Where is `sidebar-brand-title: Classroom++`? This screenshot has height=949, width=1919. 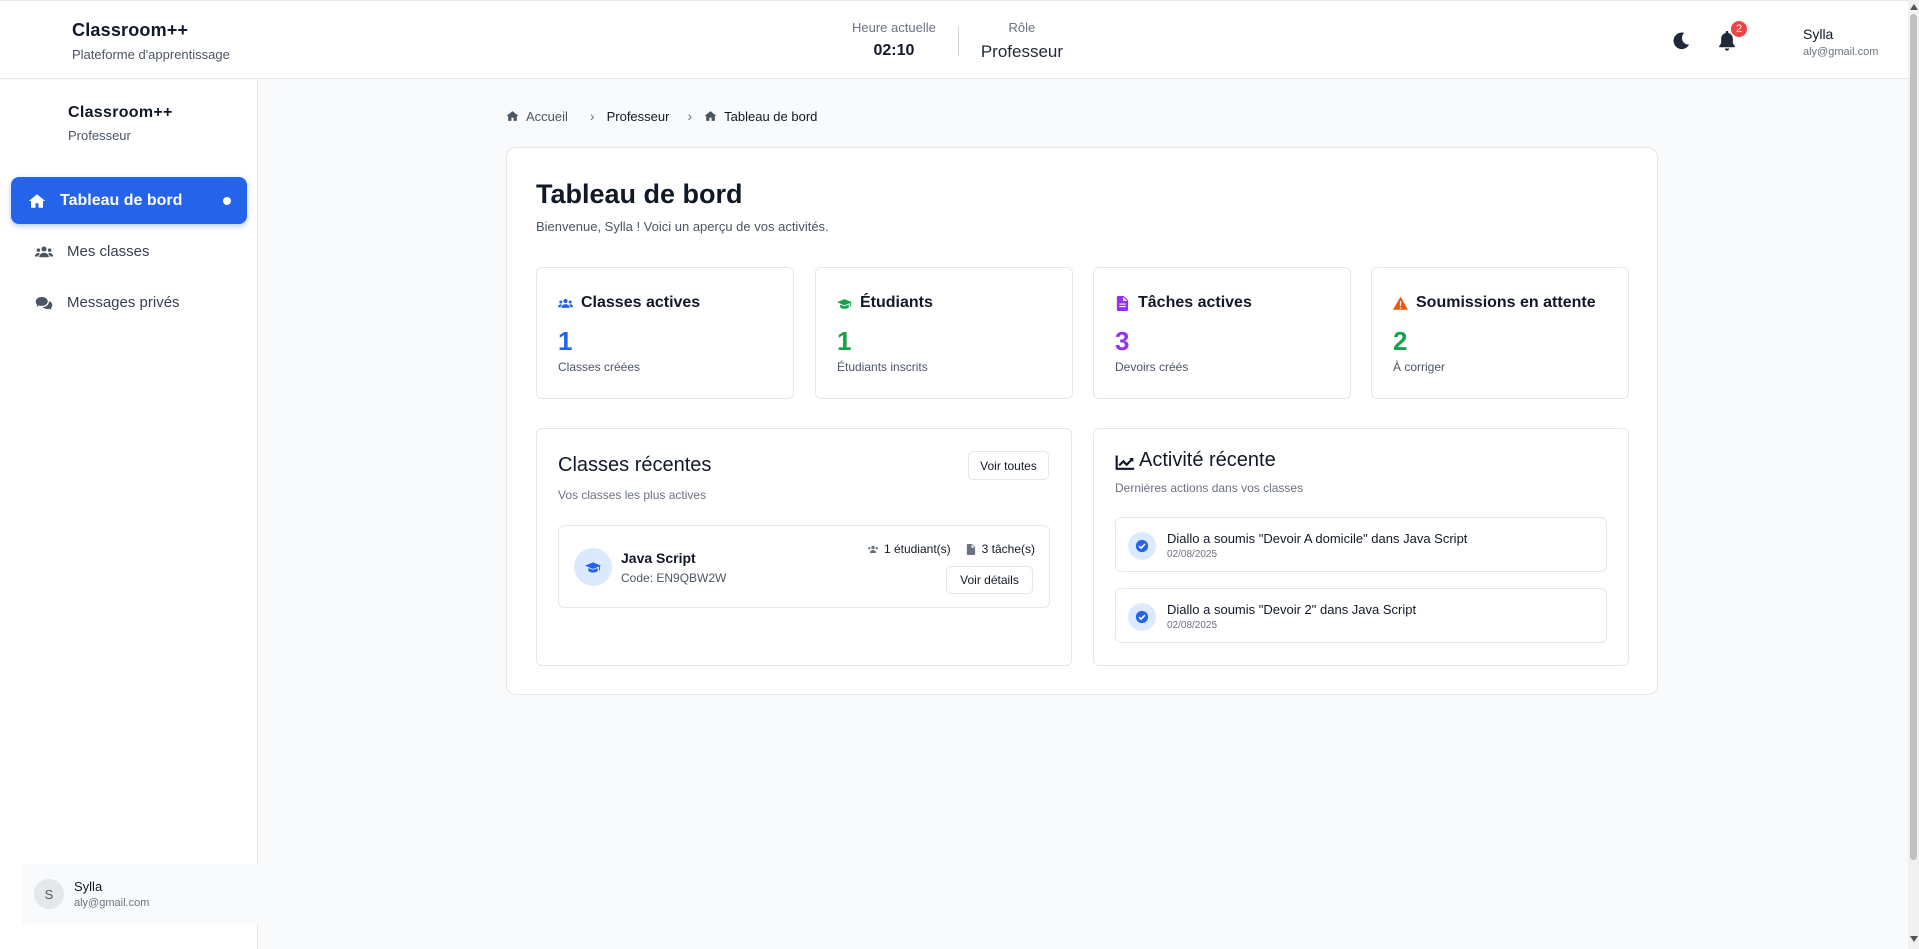
sidebar-brand-title: Classroom++ is located at coordinates (120, 112).